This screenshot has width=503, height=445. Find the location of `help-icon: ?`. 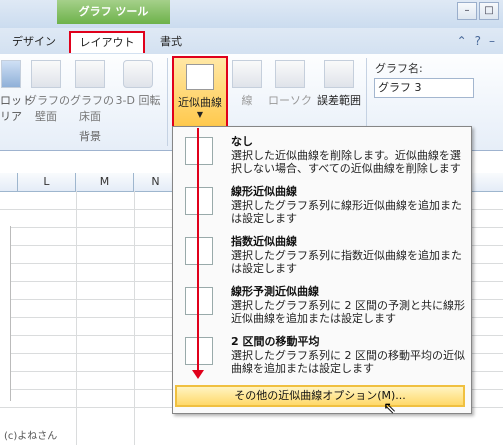

help-icon: ? is located at coordinates (478, 41).